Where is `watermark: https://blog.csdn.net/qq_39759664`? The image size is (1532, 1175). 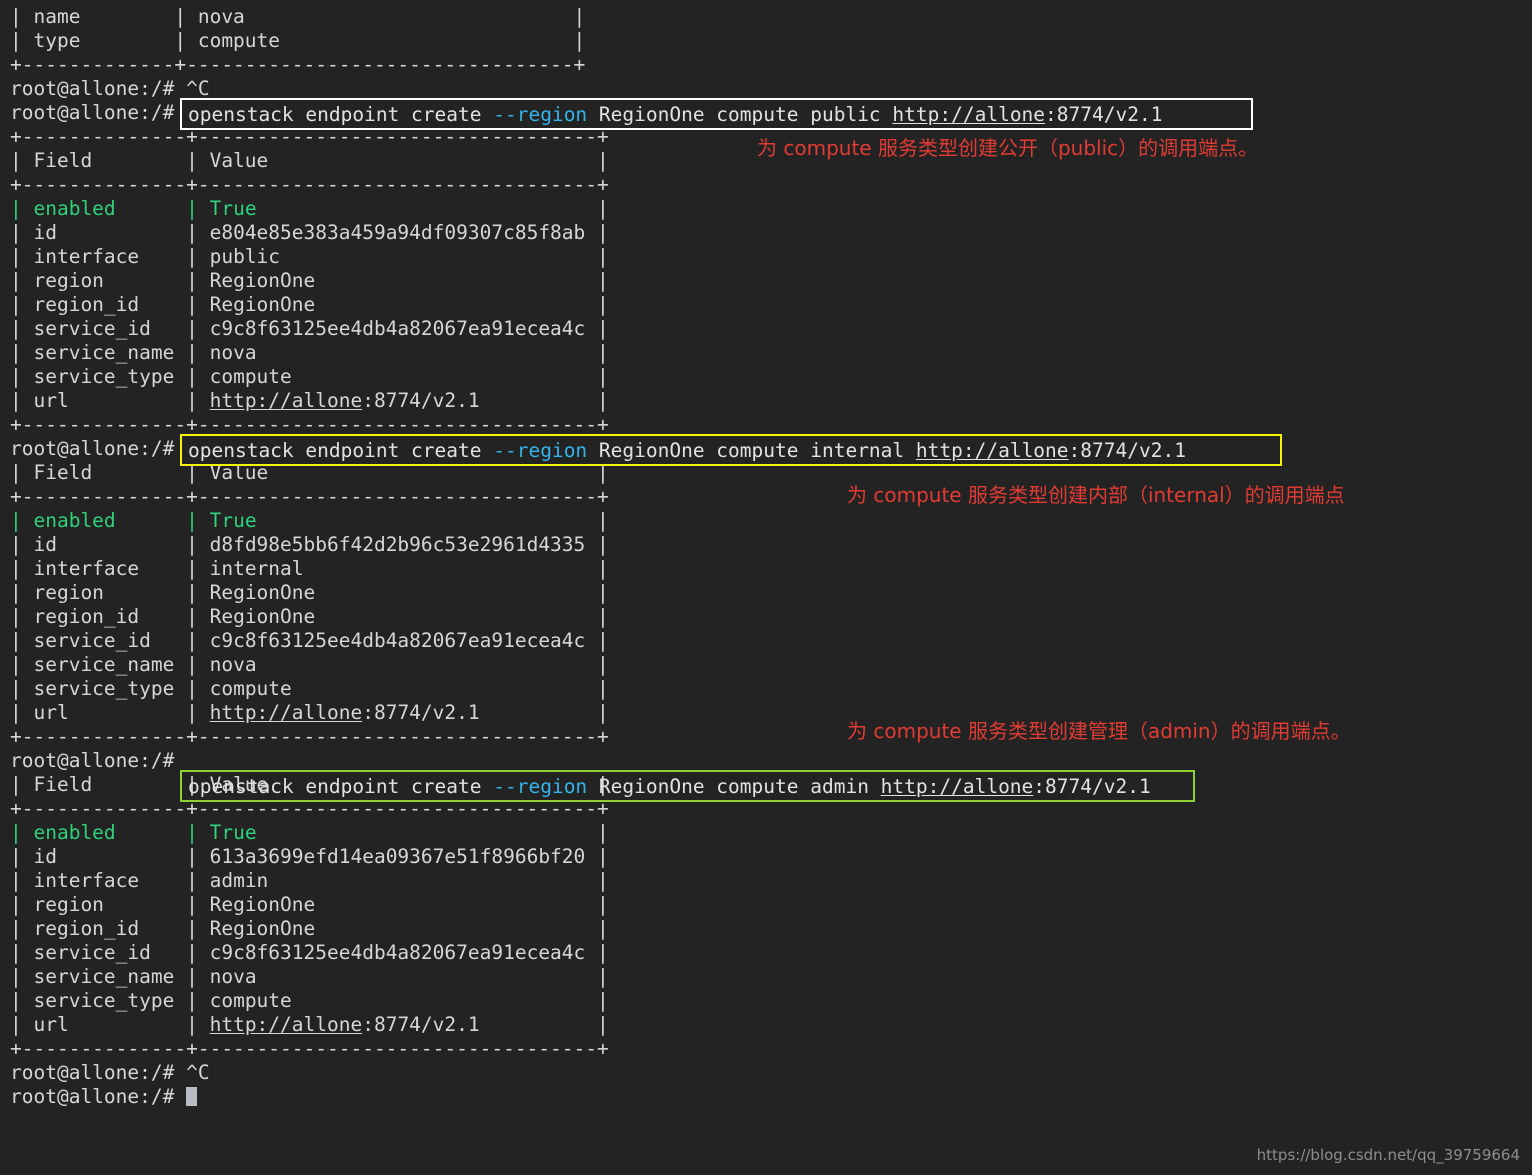 watermark: https://blog.csdn.net/qq_39759664 is located at coordinates (1388, 1155).